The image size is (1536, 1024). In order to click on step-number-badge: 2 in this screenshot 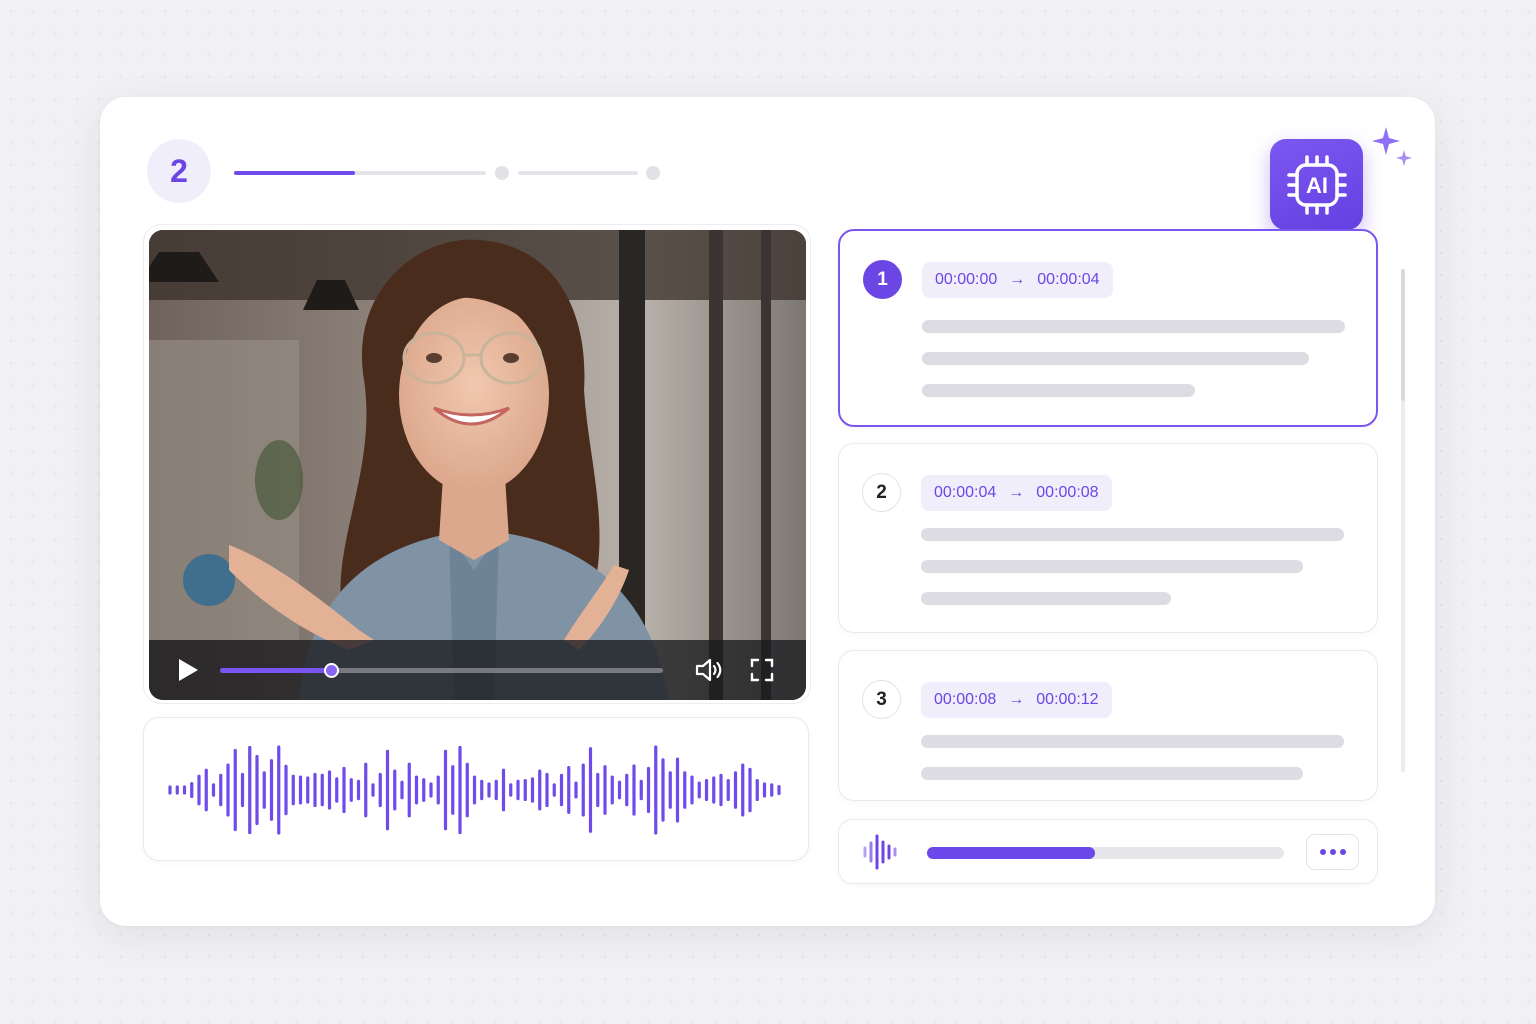, I will do `click(179, 171)`.